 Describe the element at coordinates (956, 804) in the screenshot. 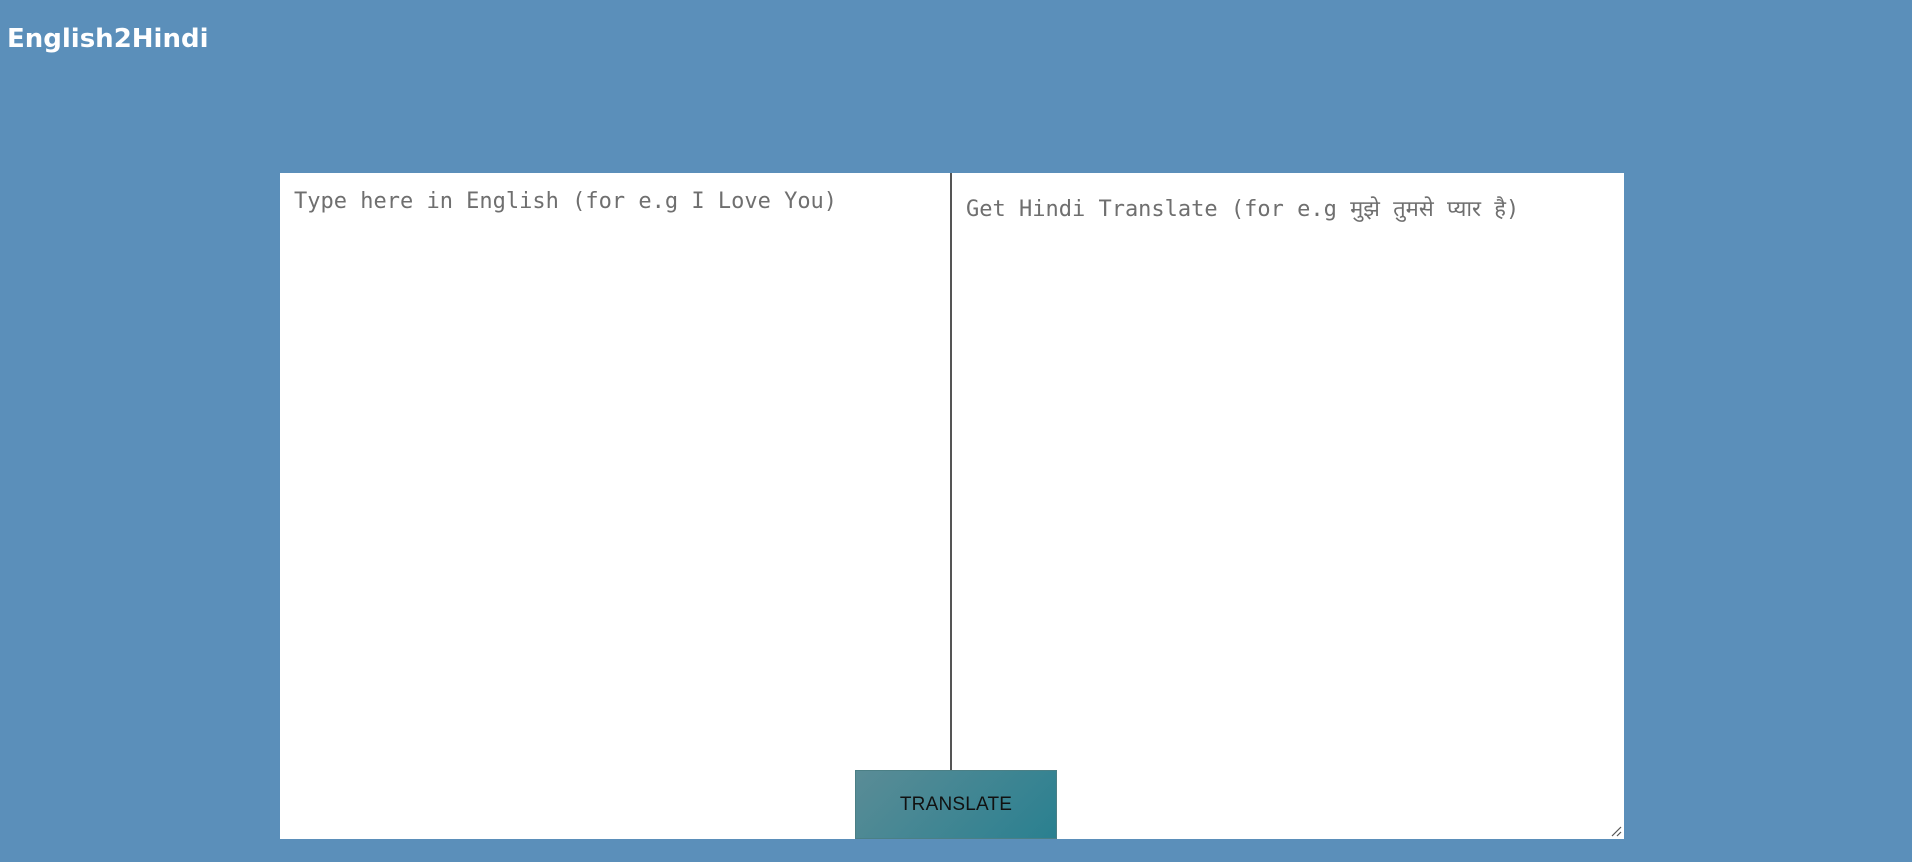

I see `translate-button: TRANSLATE` at that location.